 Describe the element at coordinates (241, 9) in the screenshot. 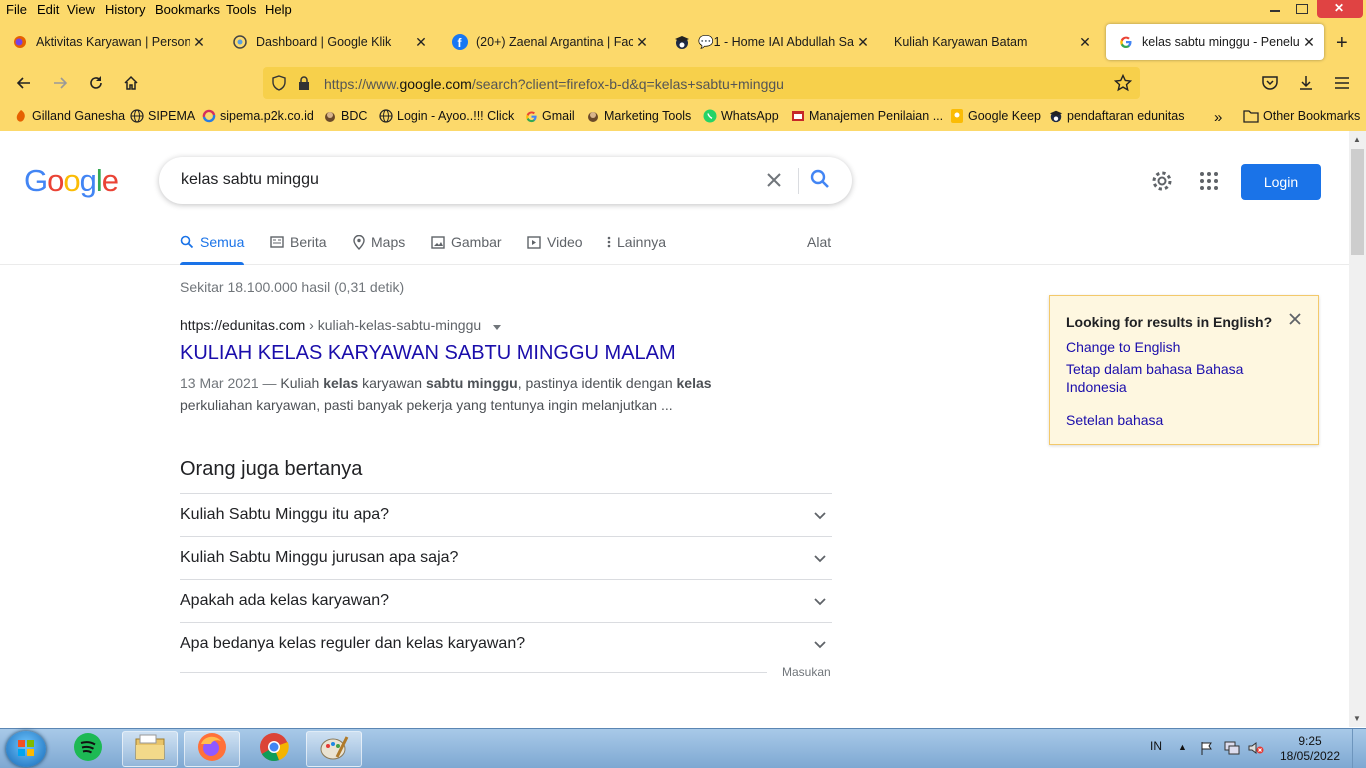

I see `menu-tools: Tools` at that location.